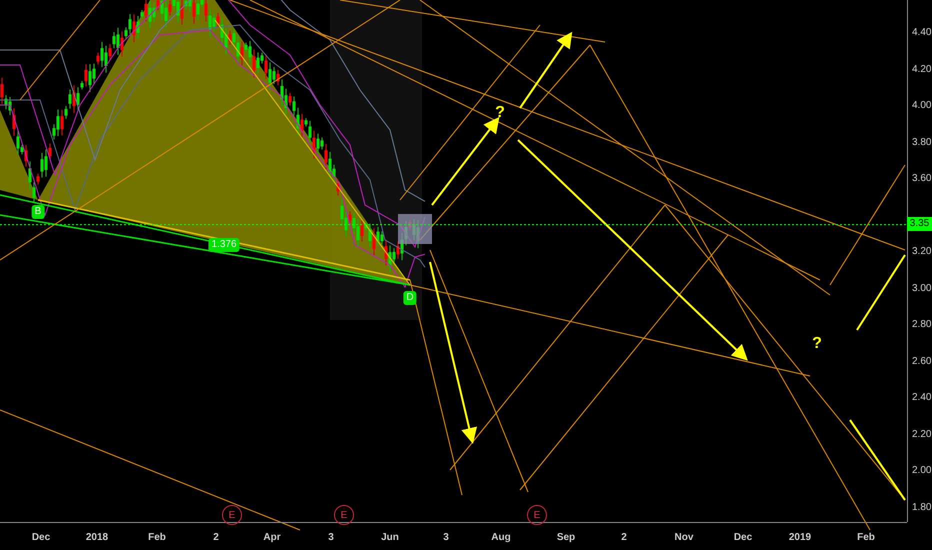  I want to click on price-label: 2.00, so click(922, 471).